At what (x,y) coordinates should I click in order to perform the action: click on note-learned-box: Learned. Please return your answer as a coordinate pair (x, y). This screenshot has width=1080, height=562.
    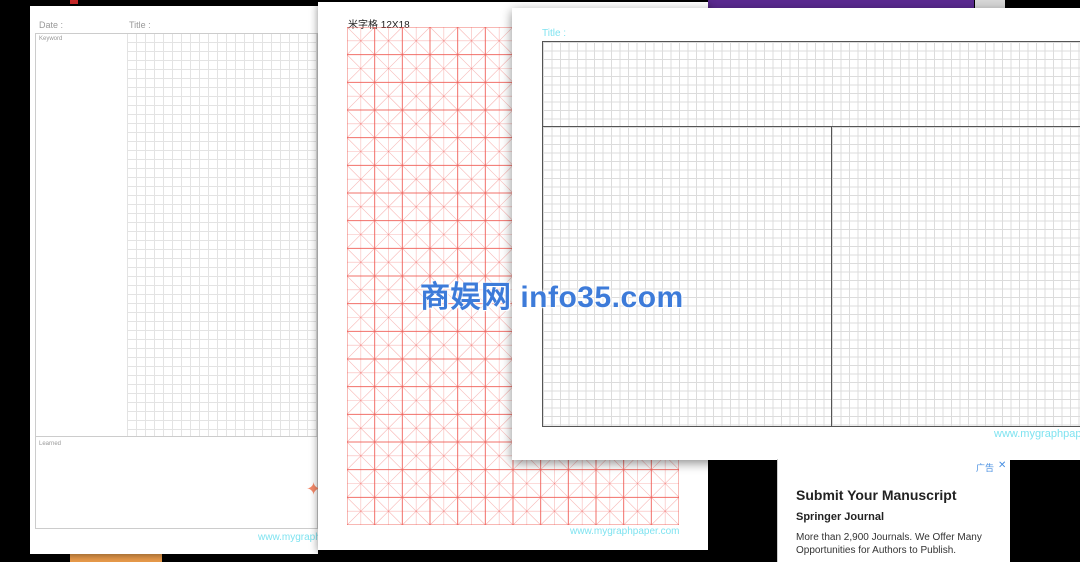
    Looking at the image, I should click on (176, 482).